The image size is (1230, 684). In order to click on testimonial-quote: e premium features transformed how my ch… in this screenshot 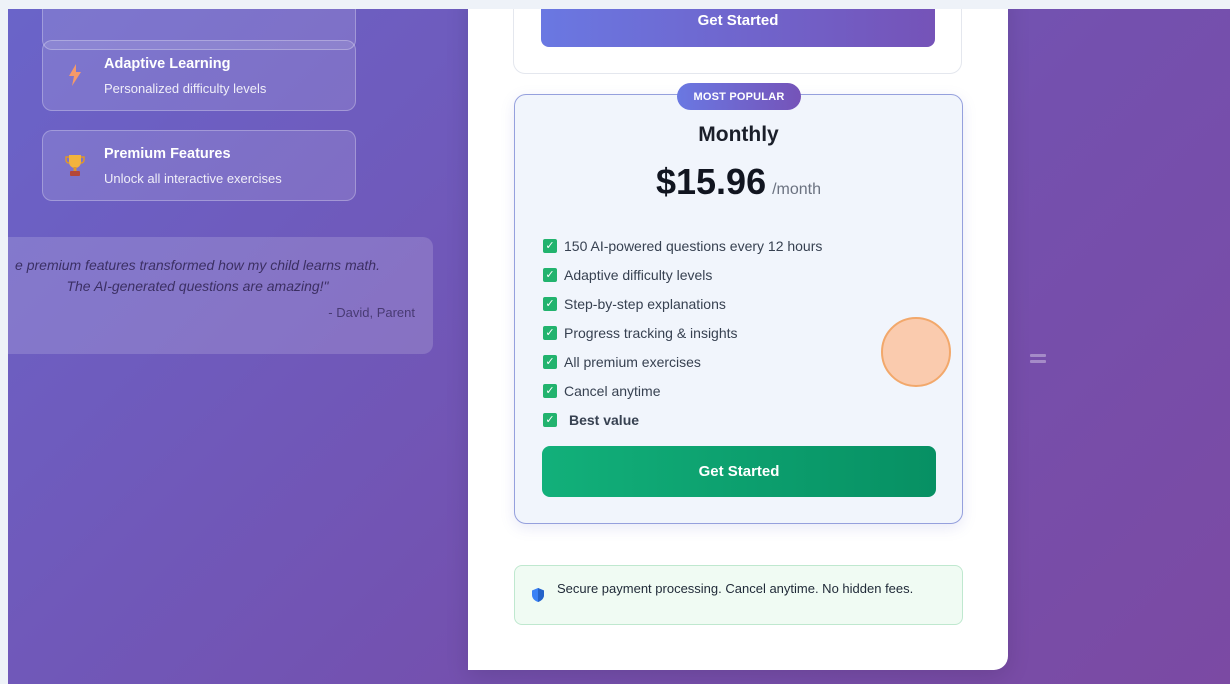, I will do `click(207, 276)`.